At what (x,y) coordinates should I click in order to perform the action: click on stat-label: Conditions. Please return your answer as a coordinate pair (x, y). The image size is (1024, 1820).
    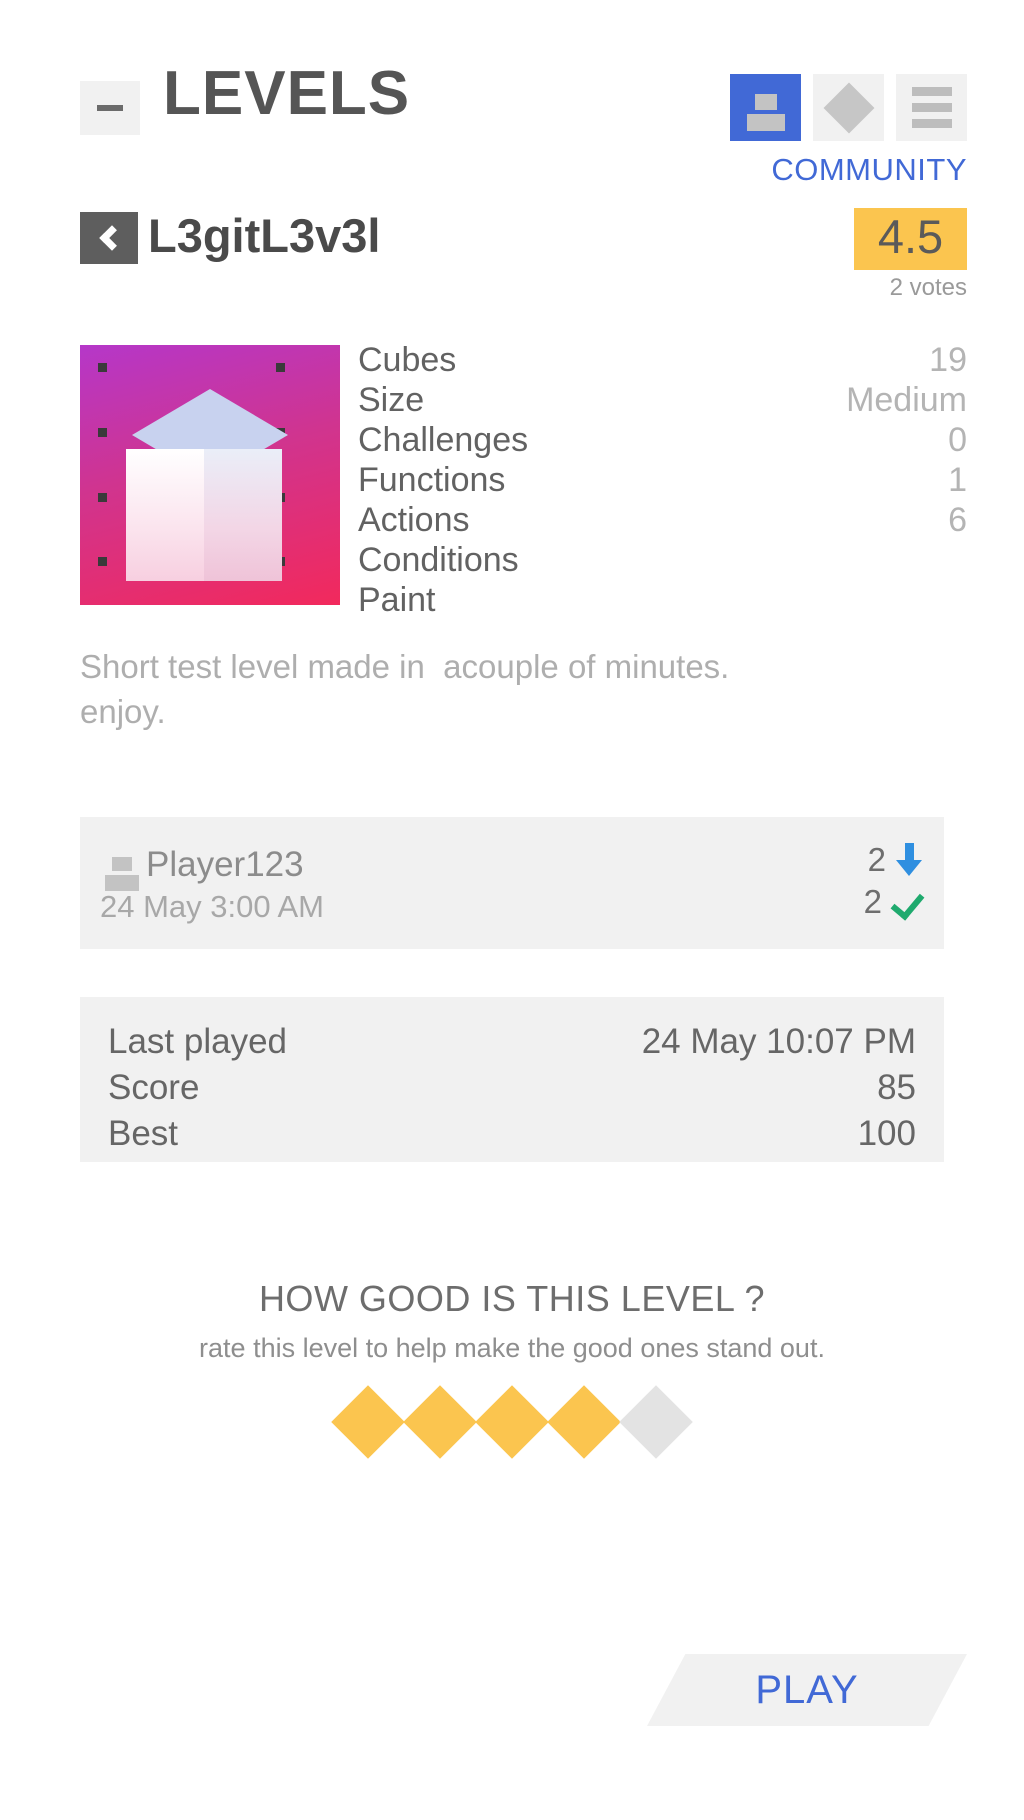
    Looking at the image, I should click on (438, 560).